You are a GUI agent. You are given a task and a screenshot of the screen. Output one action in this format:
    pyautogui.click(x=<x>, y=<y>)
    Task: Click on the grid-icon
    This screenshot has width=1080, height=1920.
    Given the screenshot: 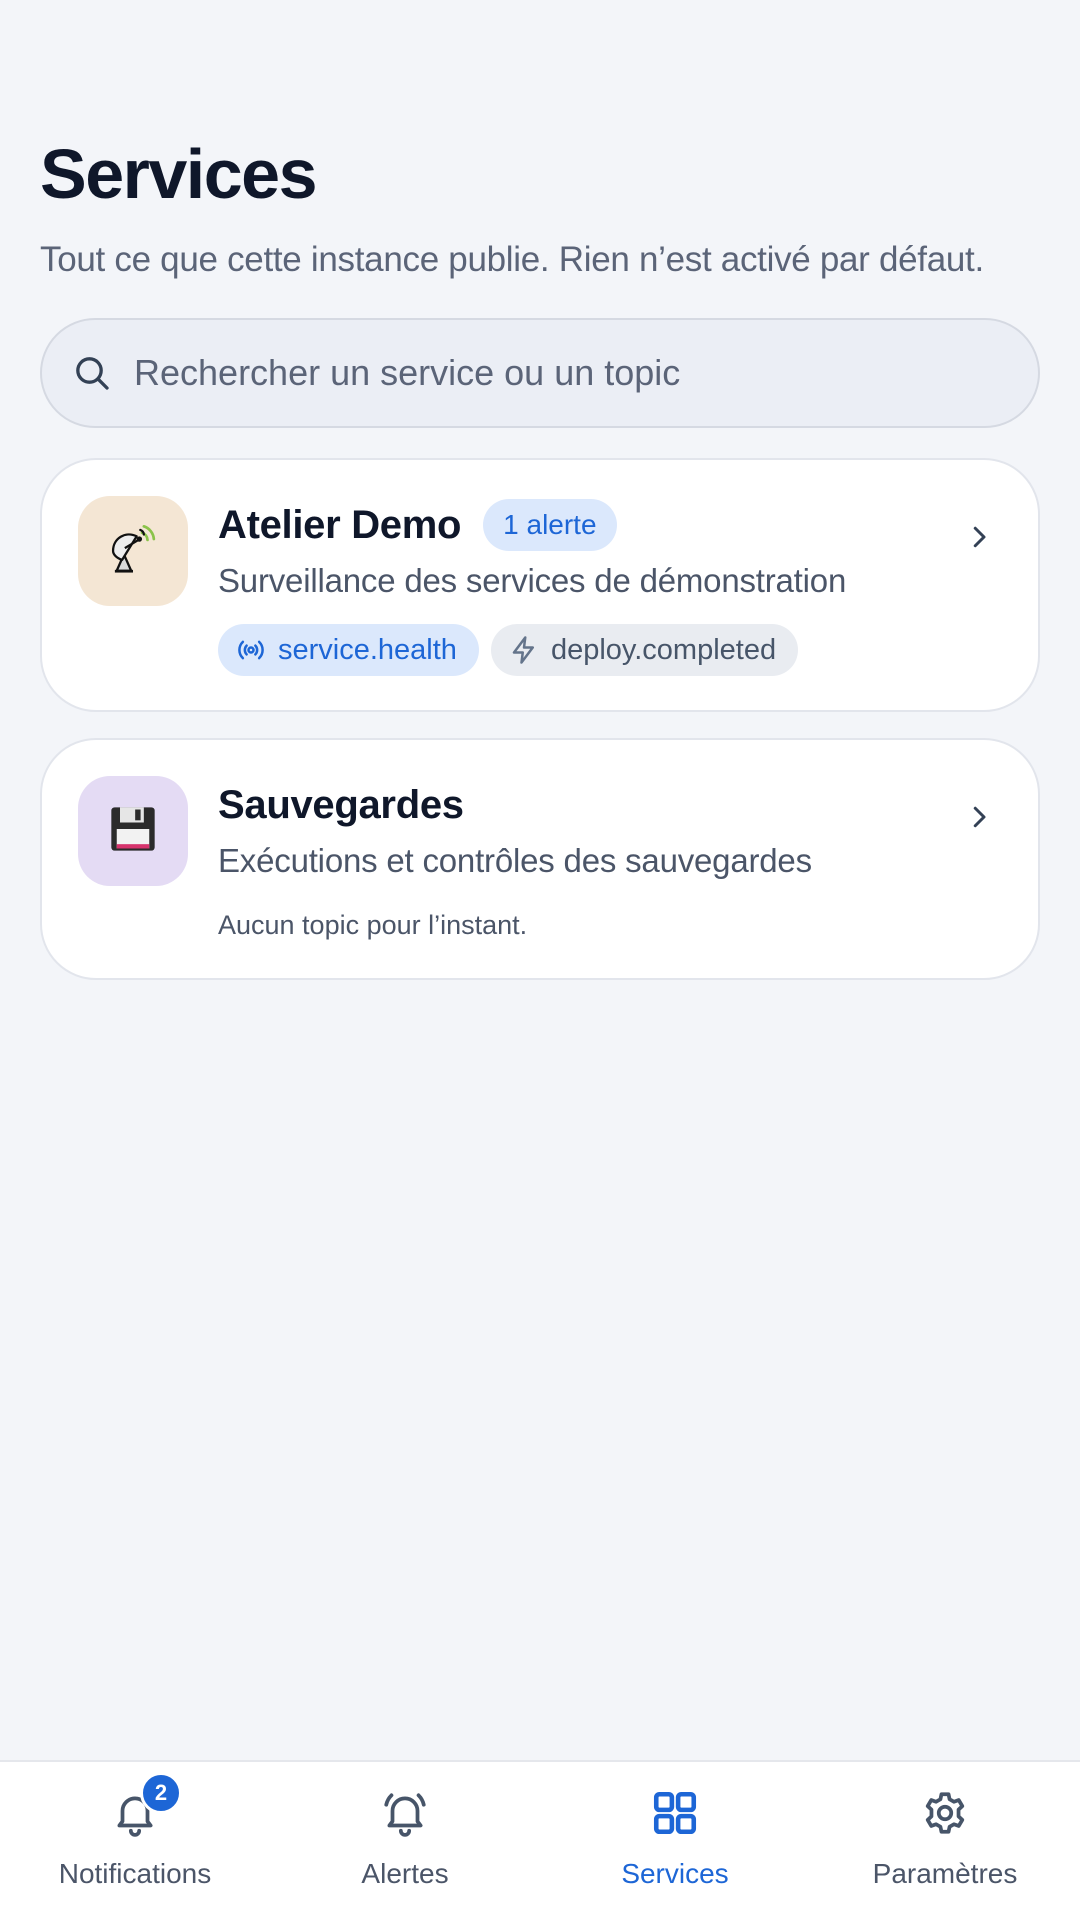 What is the action you would take?
    pyautogui.click(x=675, y=1813)
    